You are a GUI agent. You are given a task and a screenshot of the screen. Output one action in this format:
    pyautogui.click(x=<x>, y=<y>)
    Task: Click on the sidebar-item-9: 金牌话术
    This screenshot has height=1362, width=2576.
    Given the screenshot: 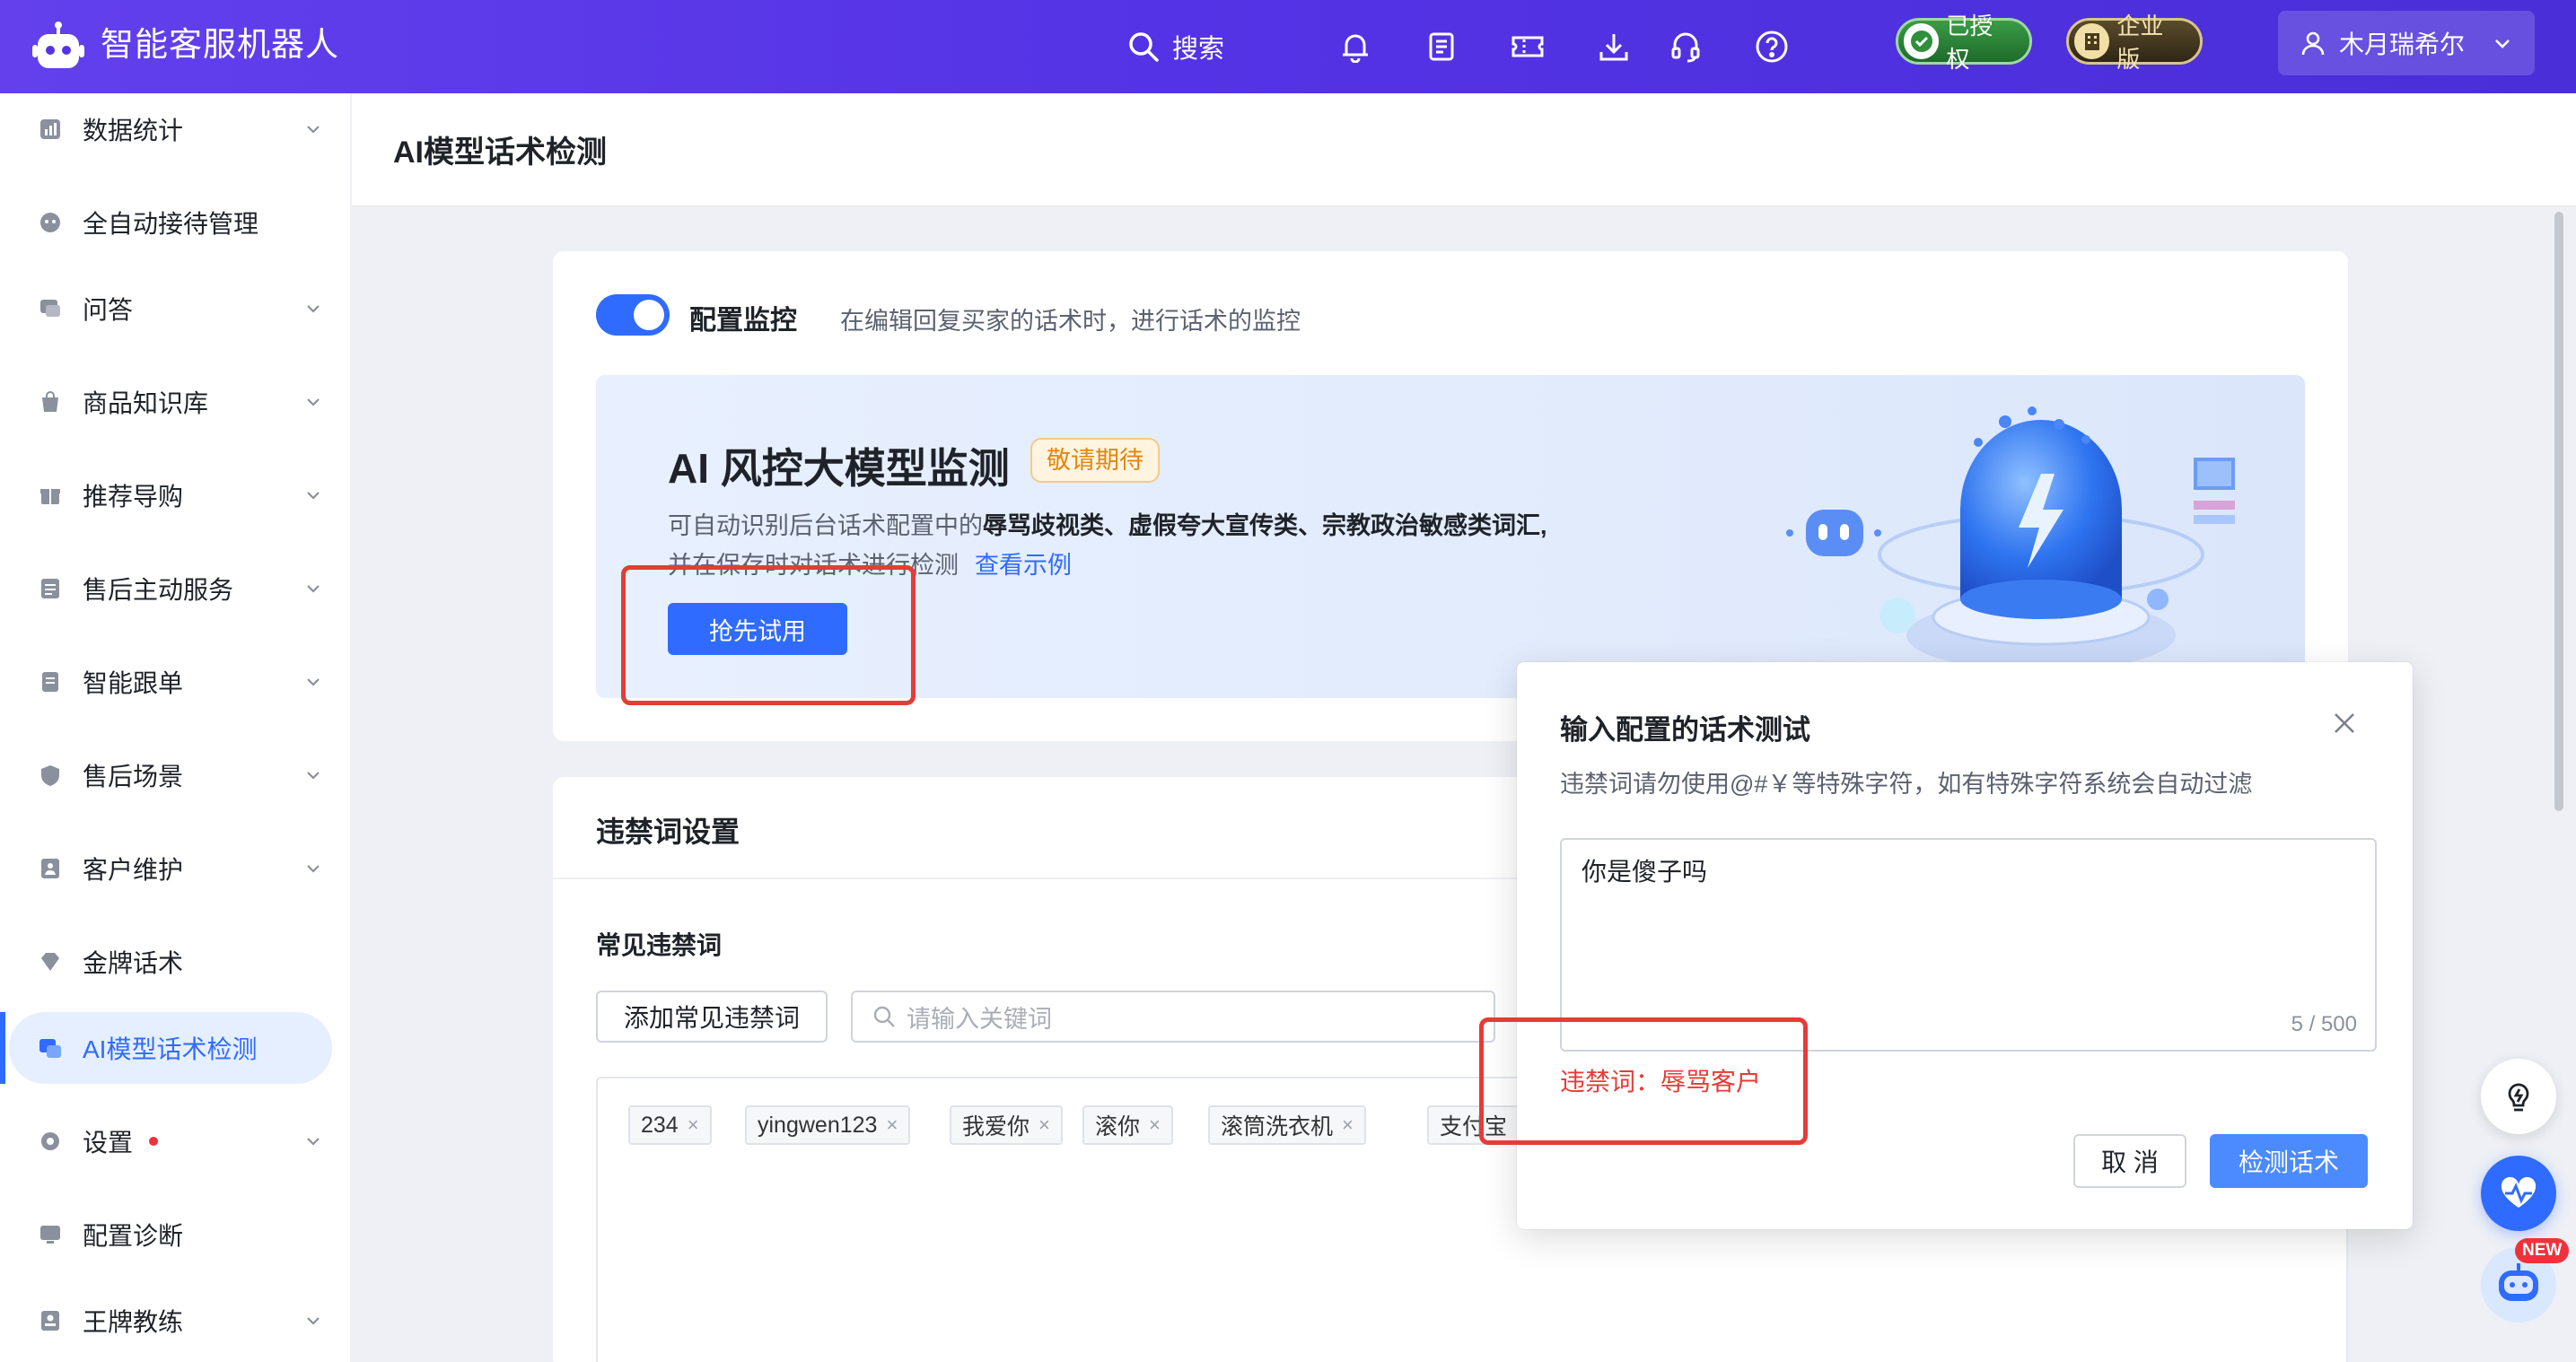 What is the action you would take?
    pyautogui.click(x=170, y=962)
    